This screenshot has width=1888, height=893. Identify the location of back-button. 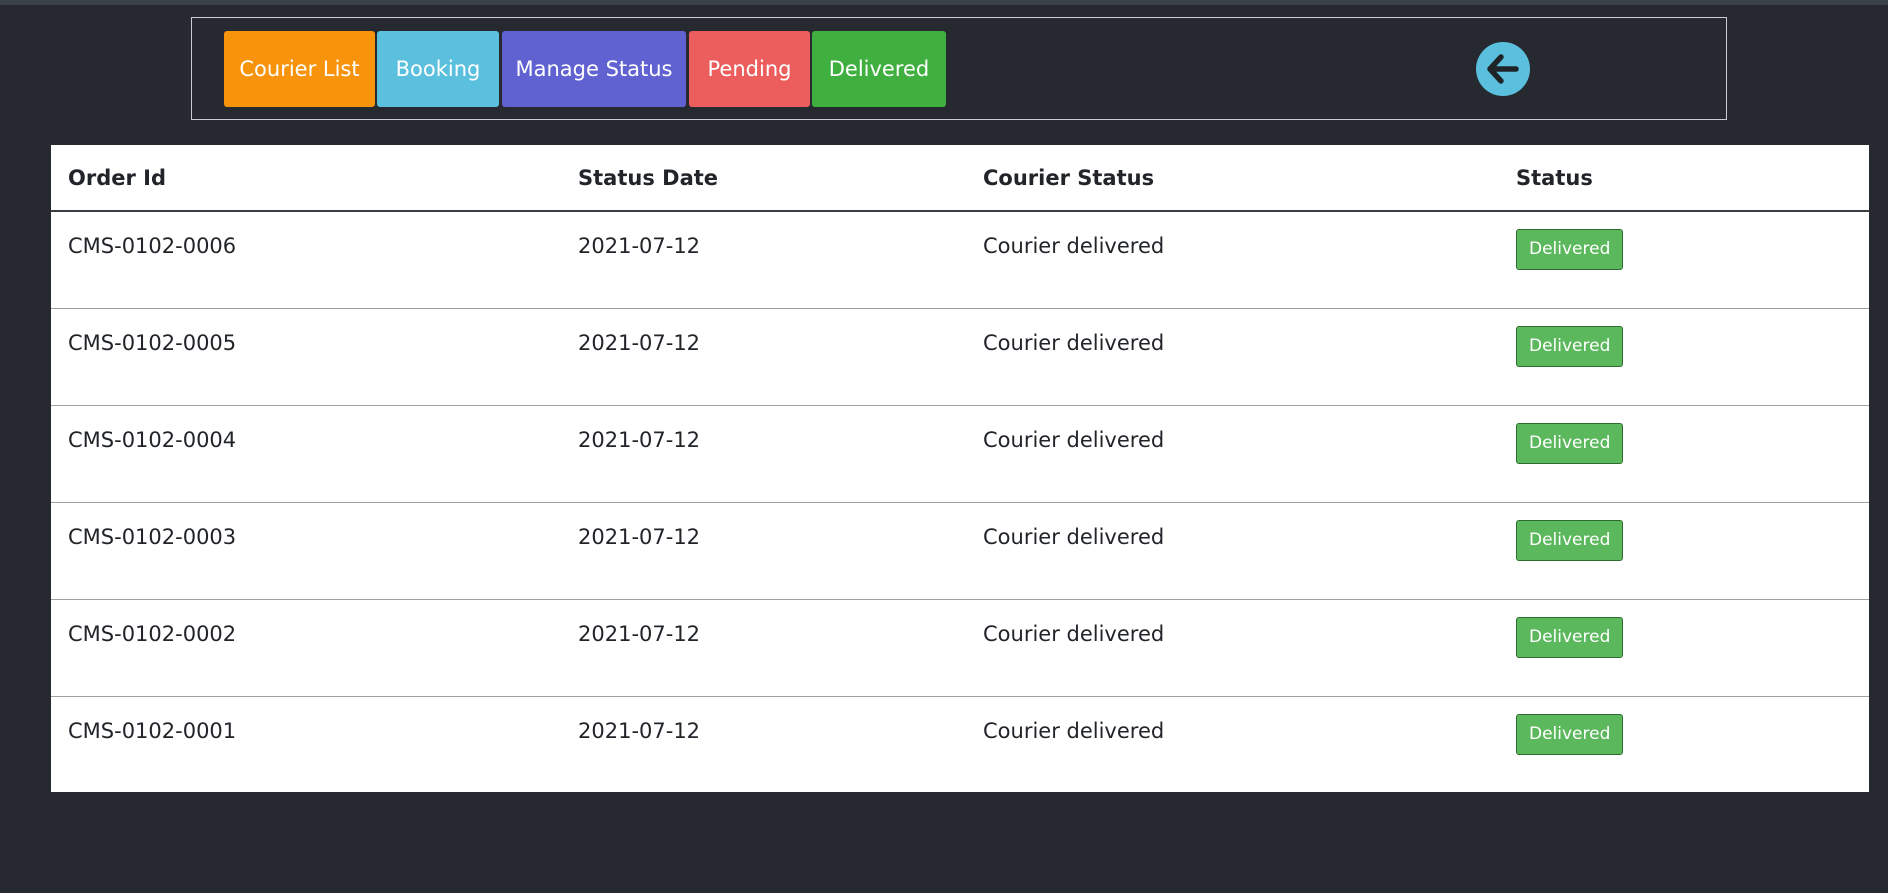
(1503, 69).